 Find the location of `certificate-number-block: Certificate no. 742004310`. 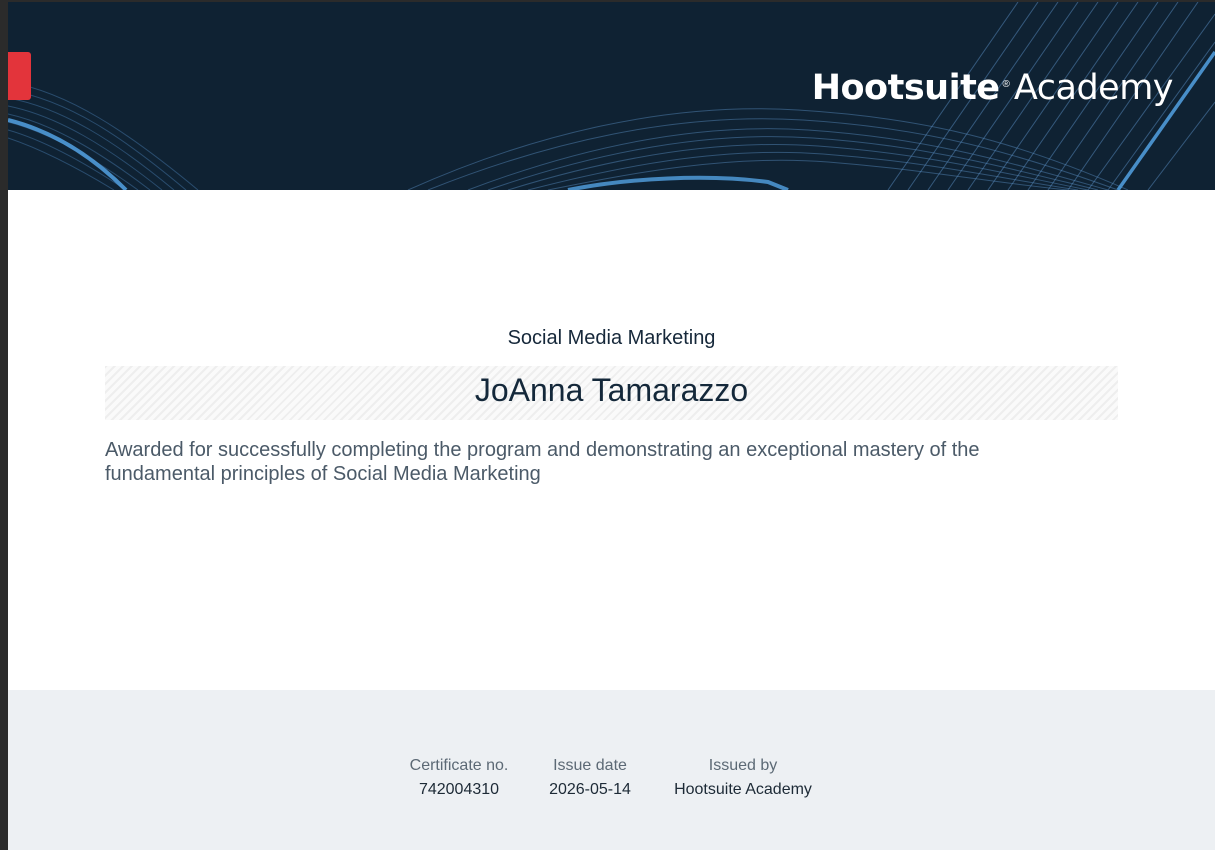

certificate-number-block: Certificate no. 742004310 is located at coordinates (459, 778).